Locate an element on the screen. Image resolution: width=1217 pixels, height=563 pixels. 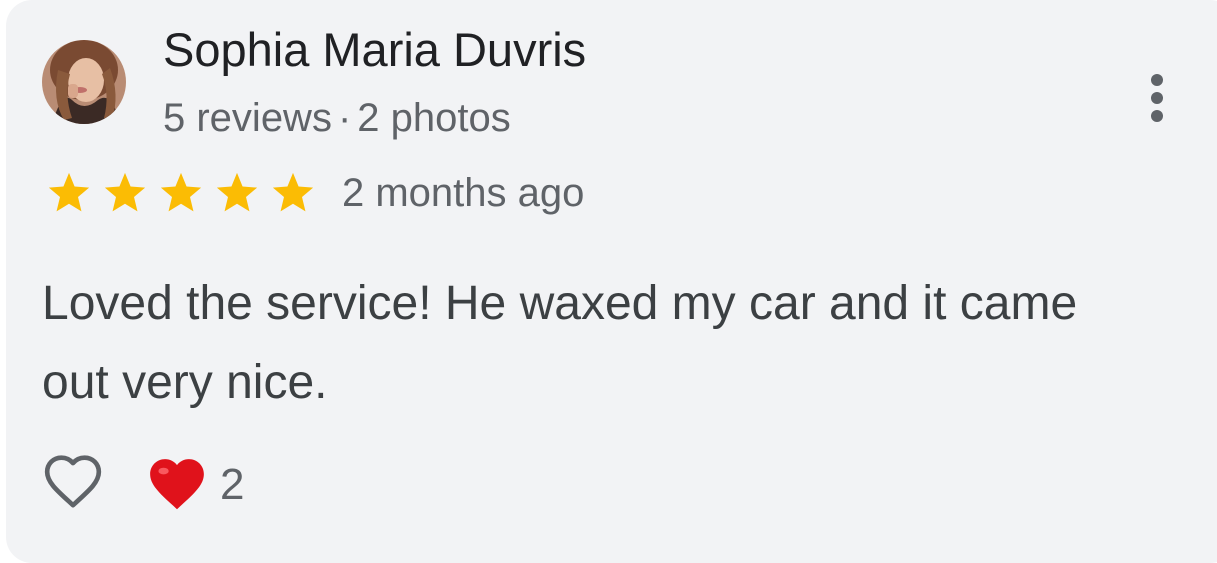
heart-outline-icon is located at coordinates (73, 483).